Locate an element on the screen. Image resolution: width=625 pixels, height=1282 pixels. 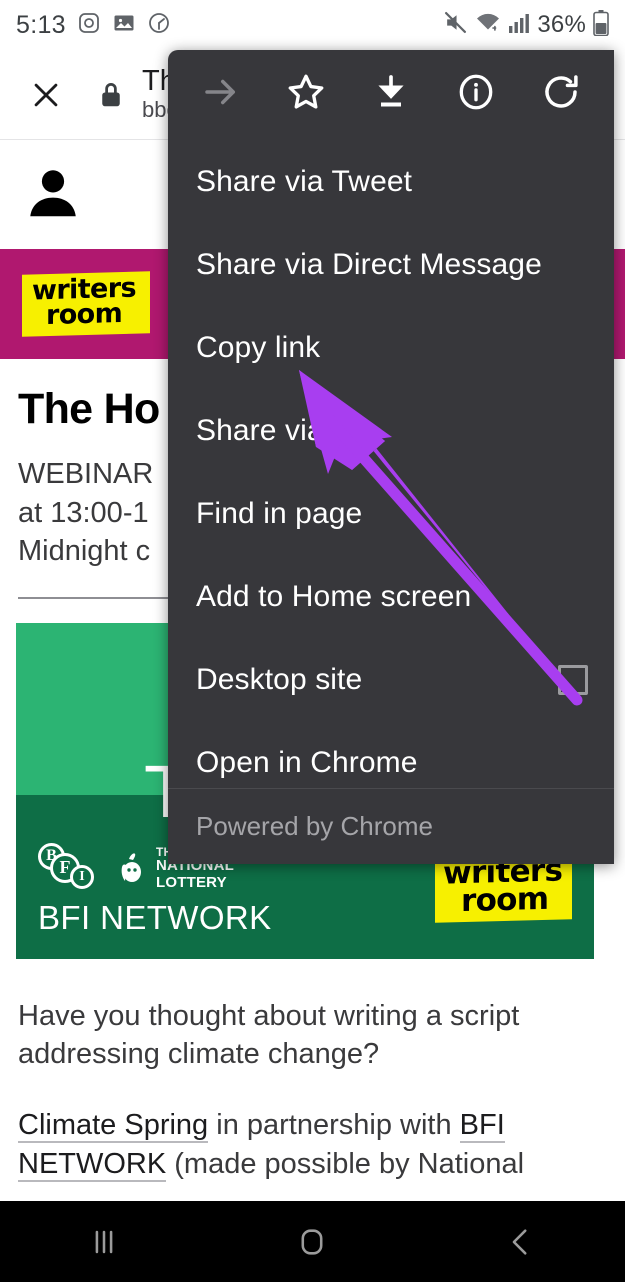
home-icon is located at coordinates (312, 1242).